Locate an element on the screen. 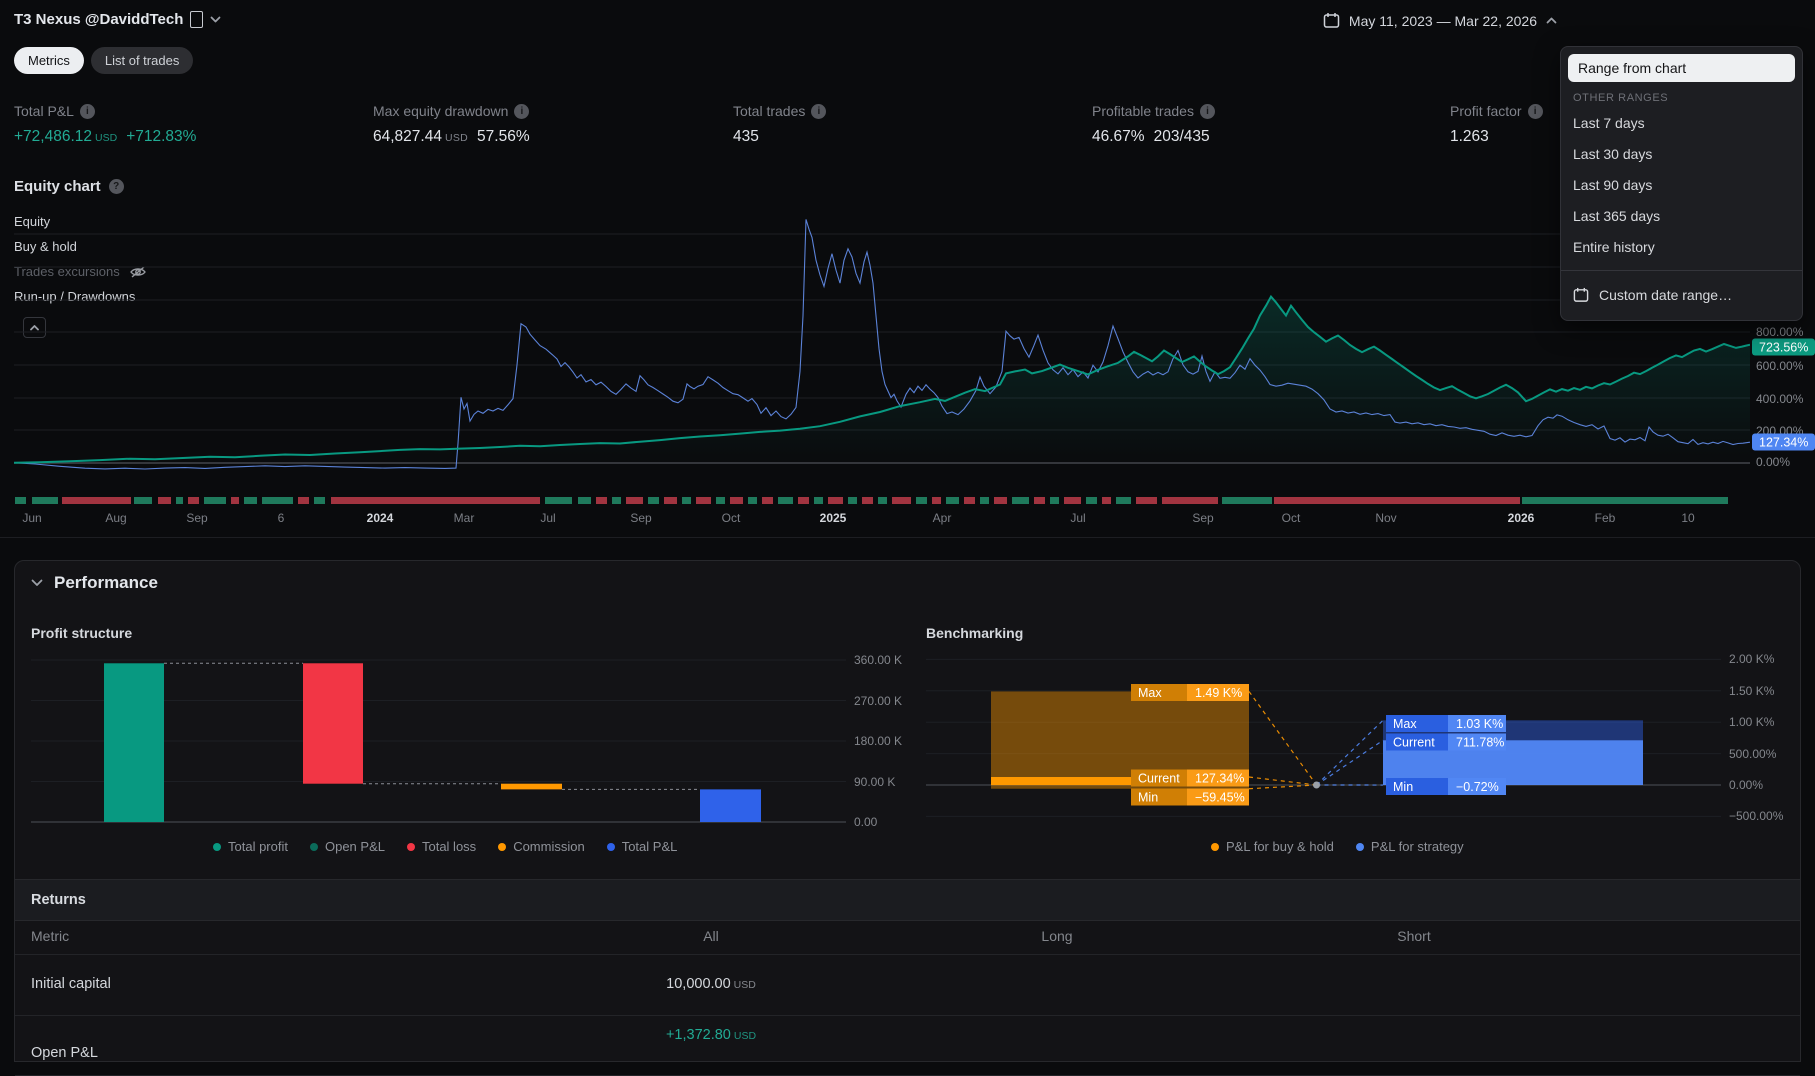 Image resolution: width=1815 pixels, height=1076 pixels. returns-title: Returns is located at coordinates (58, 900).